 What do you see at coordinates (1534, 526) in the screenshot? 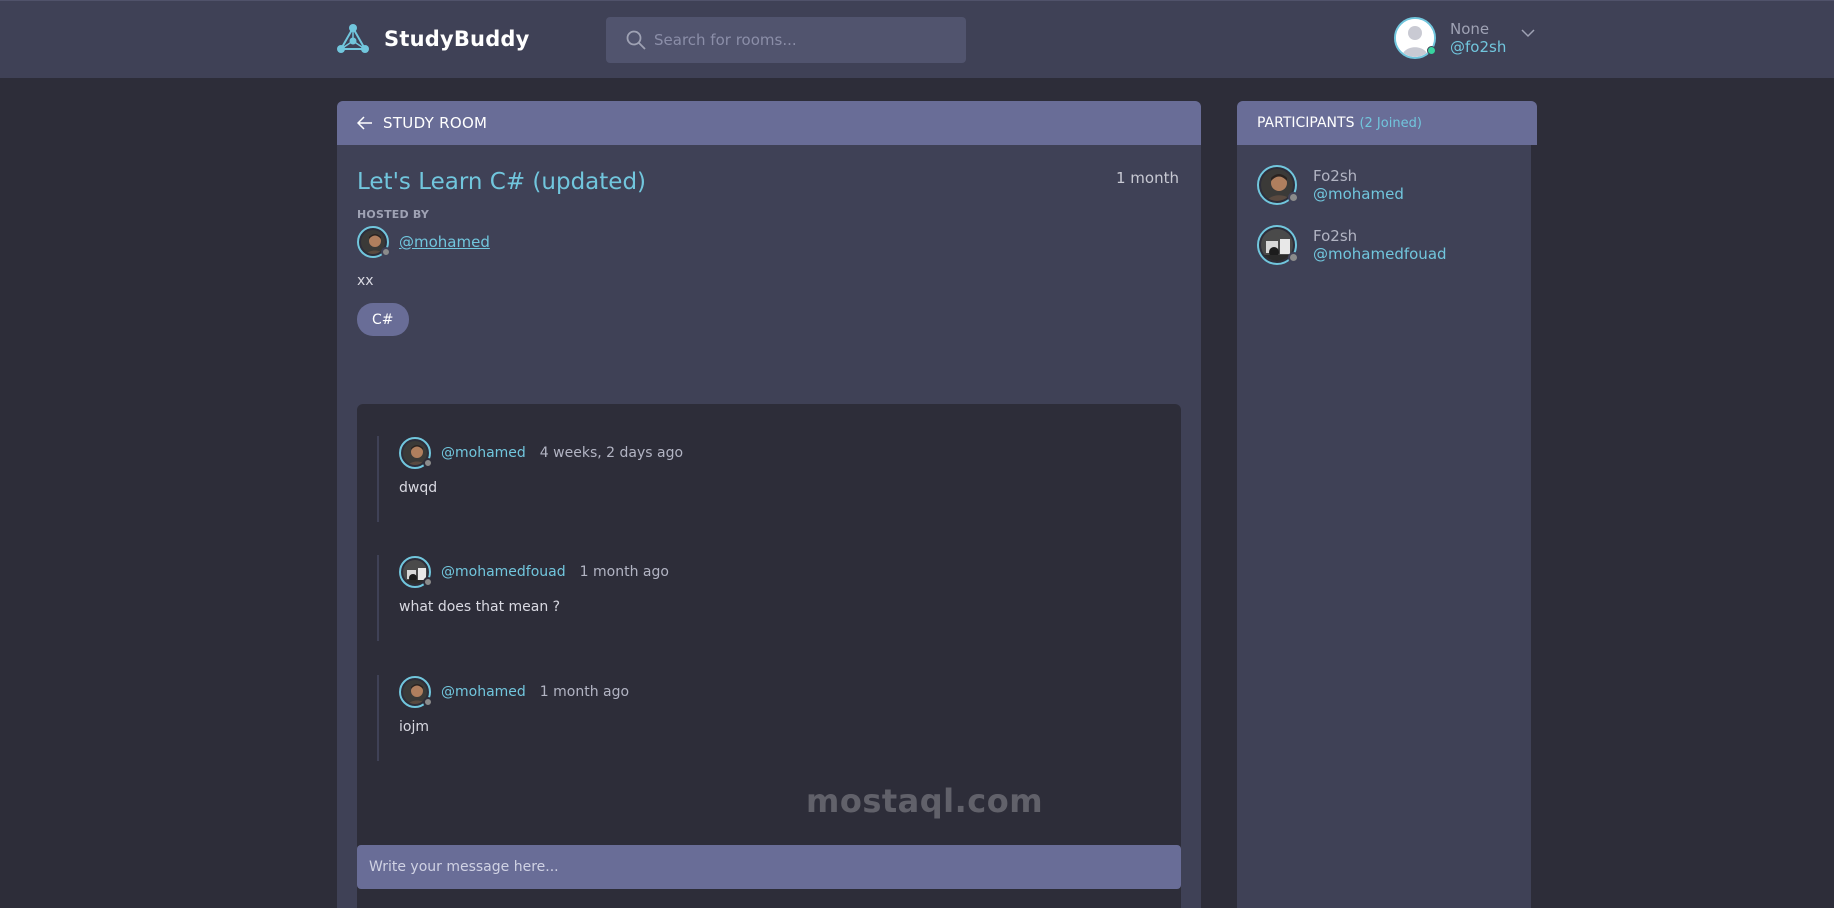
I see `participants-scrollbar` at bounding box center [1534, 526].